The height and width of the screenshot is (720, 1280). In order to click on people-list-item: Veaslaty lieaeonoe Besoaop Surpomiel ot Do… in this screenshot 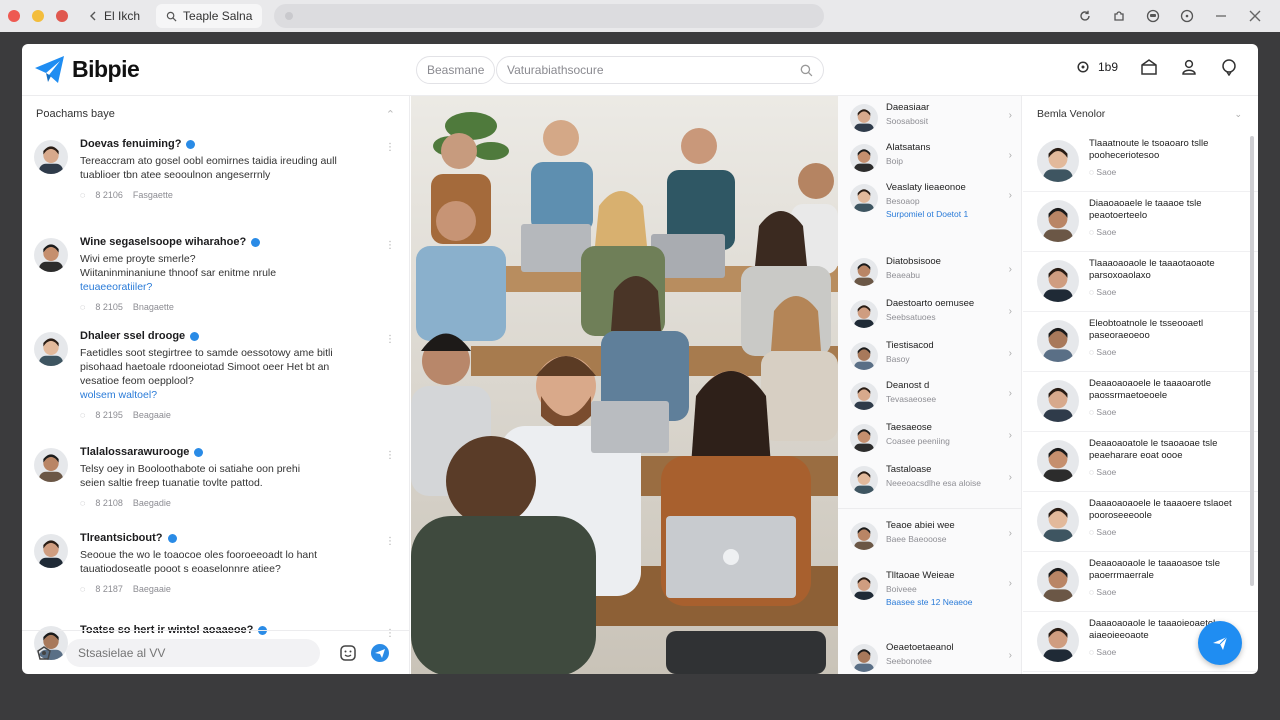, I will do `click(930, 200)`.